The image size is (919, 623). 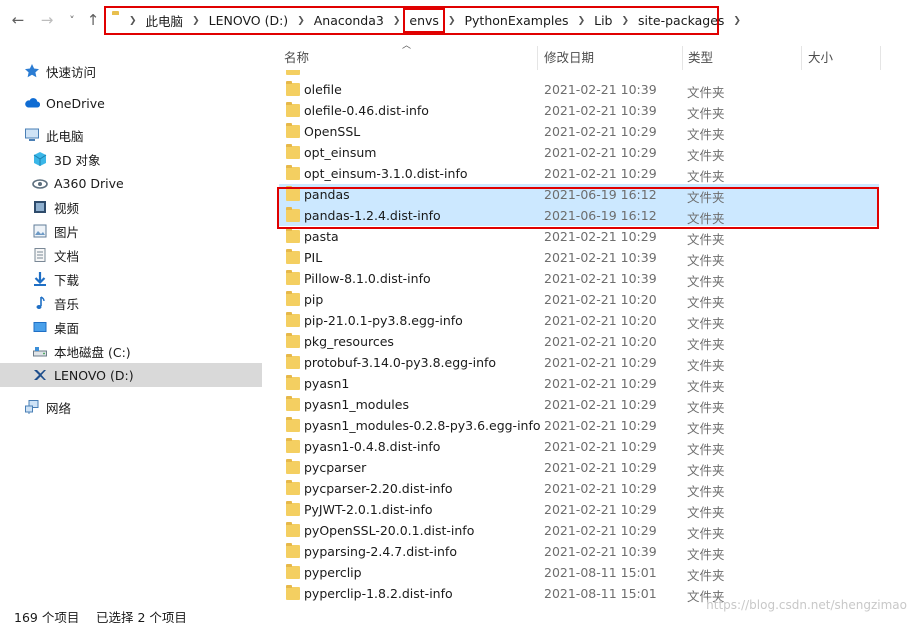 What do you see at coordinates (249, 20) in the screenshot?
I see `breadcrumb-lenovo-drive: LENOVO (D:)` at bounding box center [249, 20].